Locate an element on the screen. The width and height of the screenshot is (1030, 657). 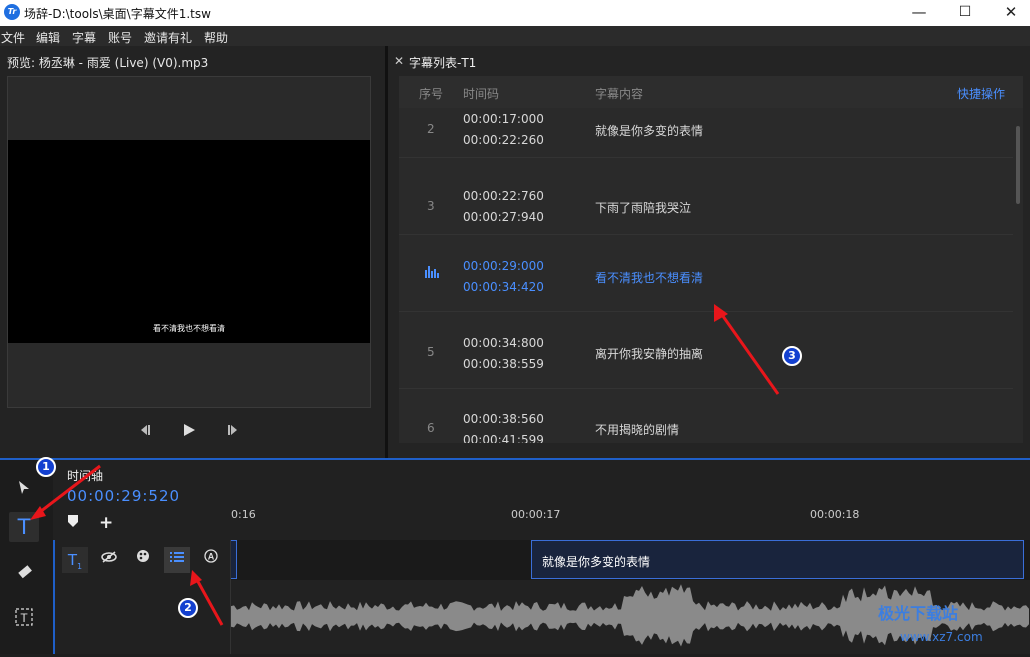
annotation-badge-3: 3 is located at coordinates (792, 356).